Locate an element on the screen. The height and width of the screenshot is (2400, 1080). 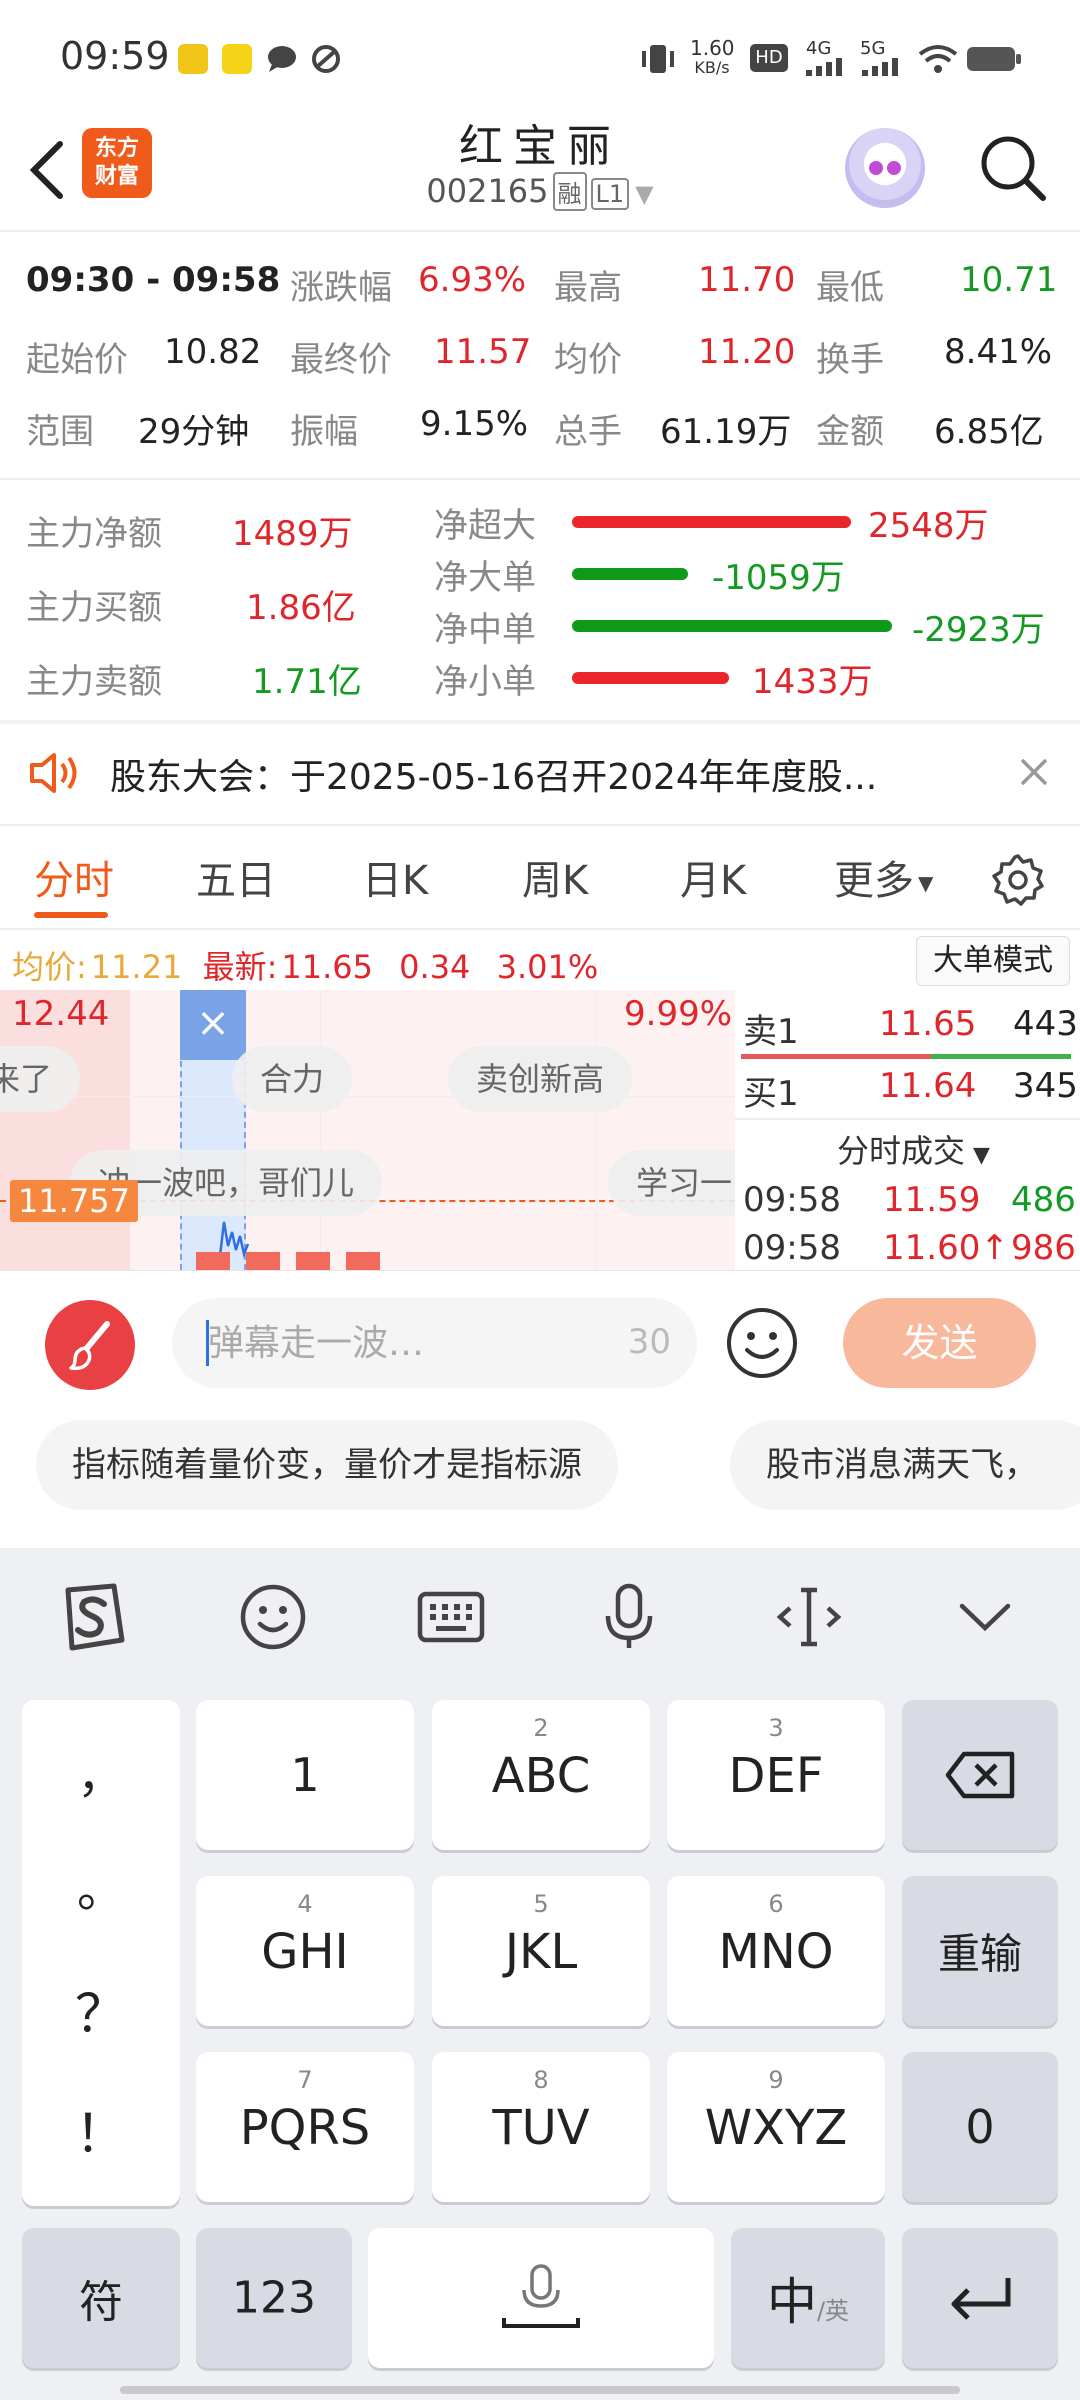
punct-key: 。 is located at coordinates (101, 1885).